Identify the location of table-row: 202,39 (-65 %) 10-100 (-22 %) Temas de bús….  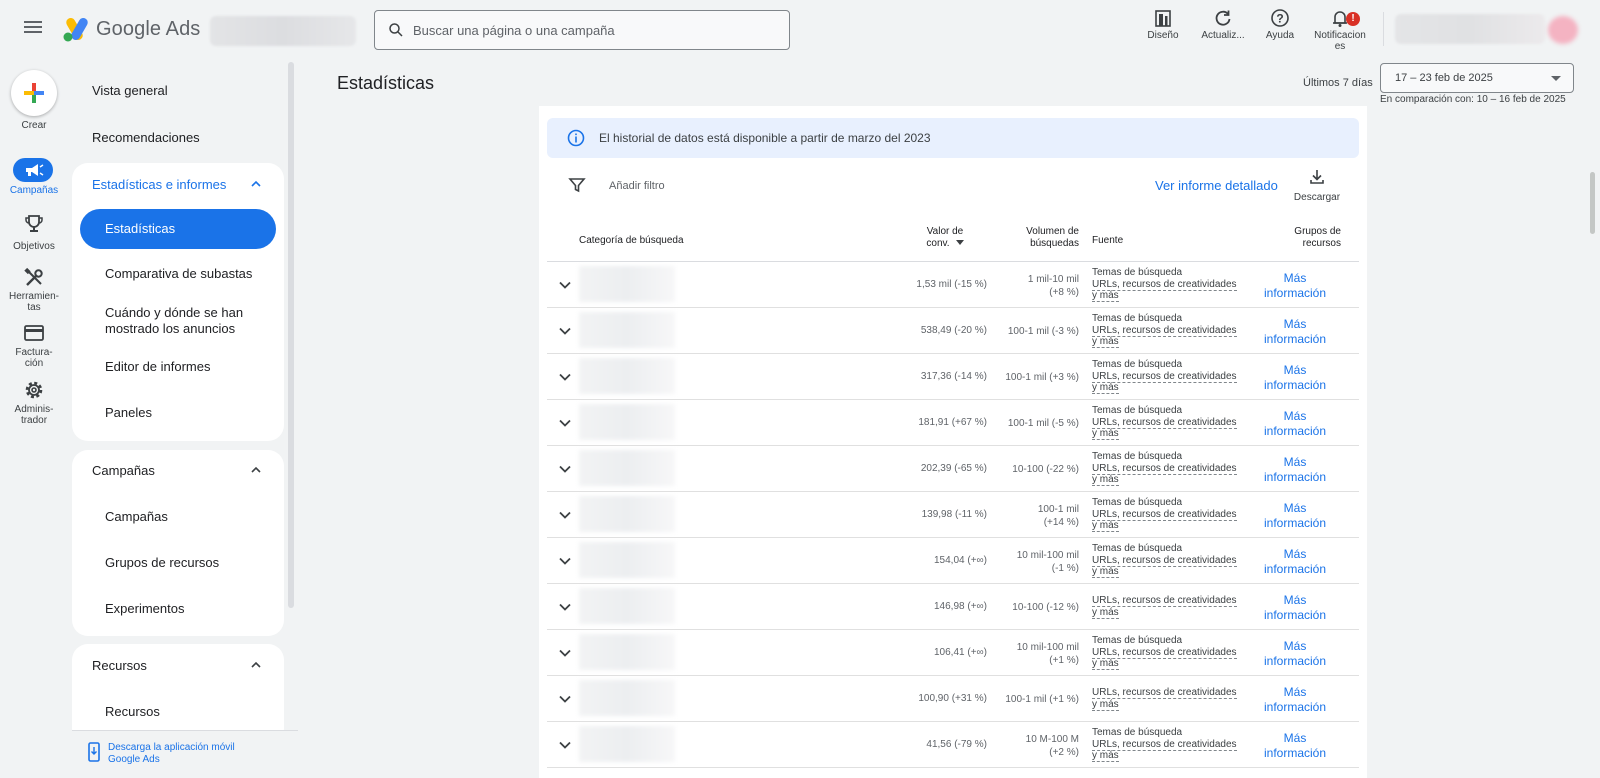
(953, 469).